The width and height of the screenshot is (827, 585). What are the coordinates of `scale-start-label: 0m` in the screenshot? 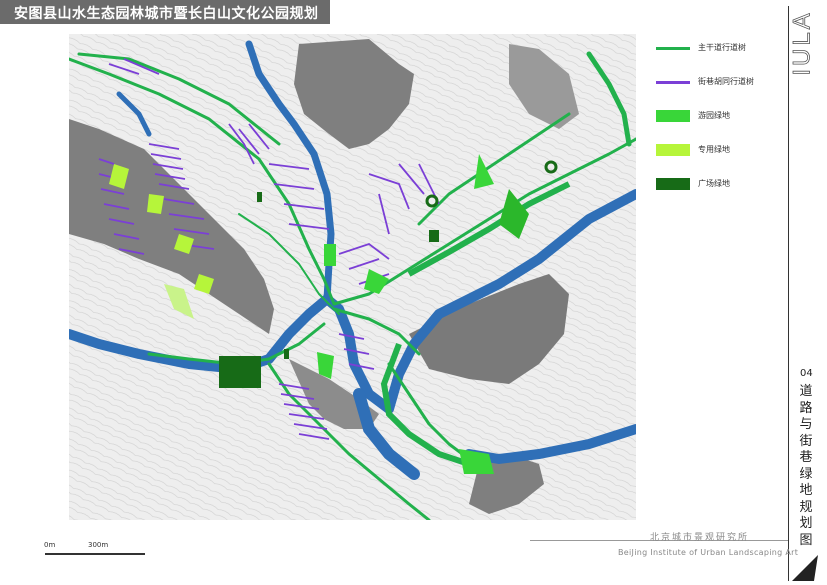 It's located at (50, 545).